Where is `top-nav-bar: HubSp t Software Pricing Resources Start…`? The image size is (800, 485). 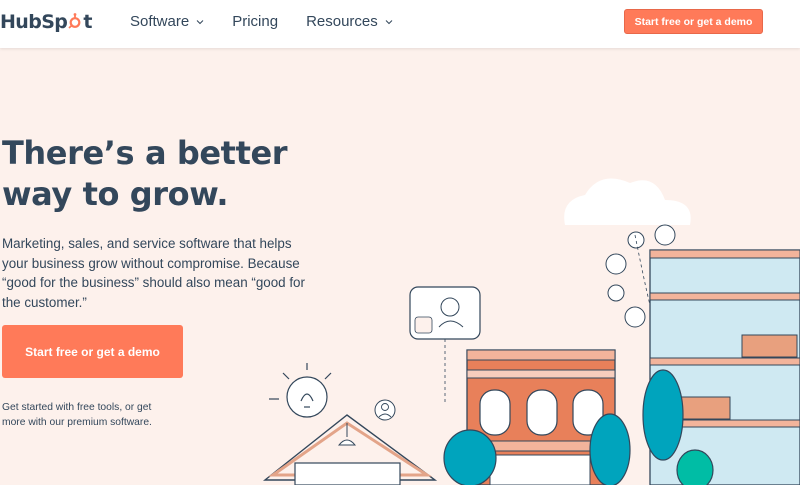 top-nav-bar: HubSp t Software Pricing Resources Start… is located at coordinates (400, 24).